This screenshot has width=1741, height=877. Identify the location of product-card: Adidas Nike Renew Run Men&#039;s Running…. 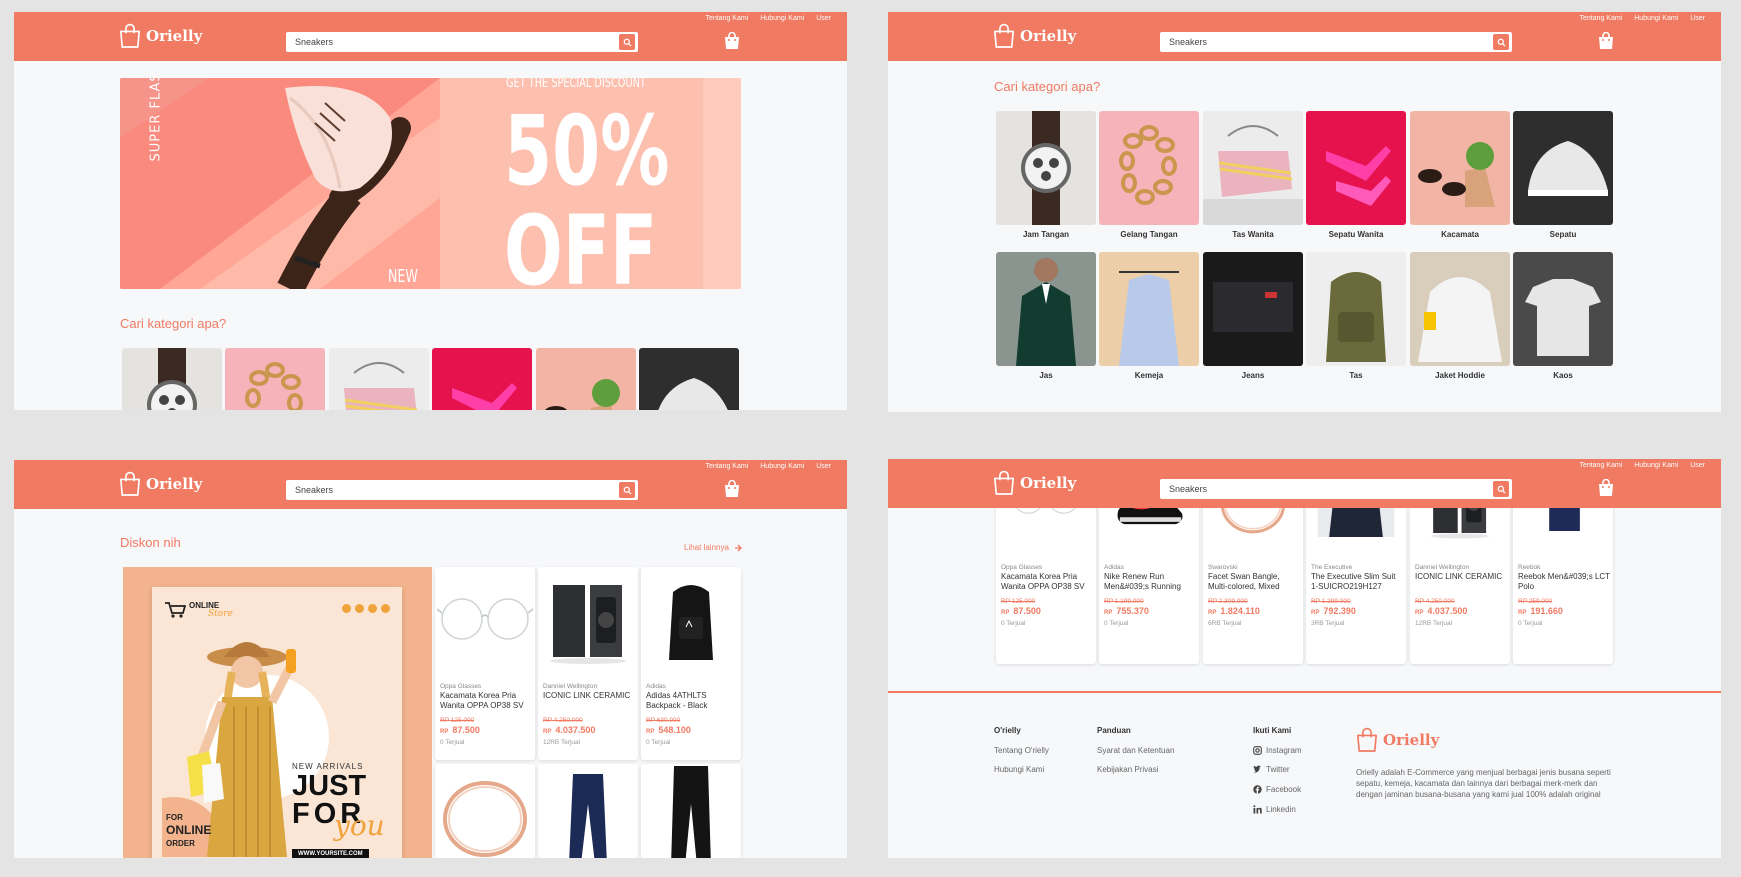
(1149, 573).